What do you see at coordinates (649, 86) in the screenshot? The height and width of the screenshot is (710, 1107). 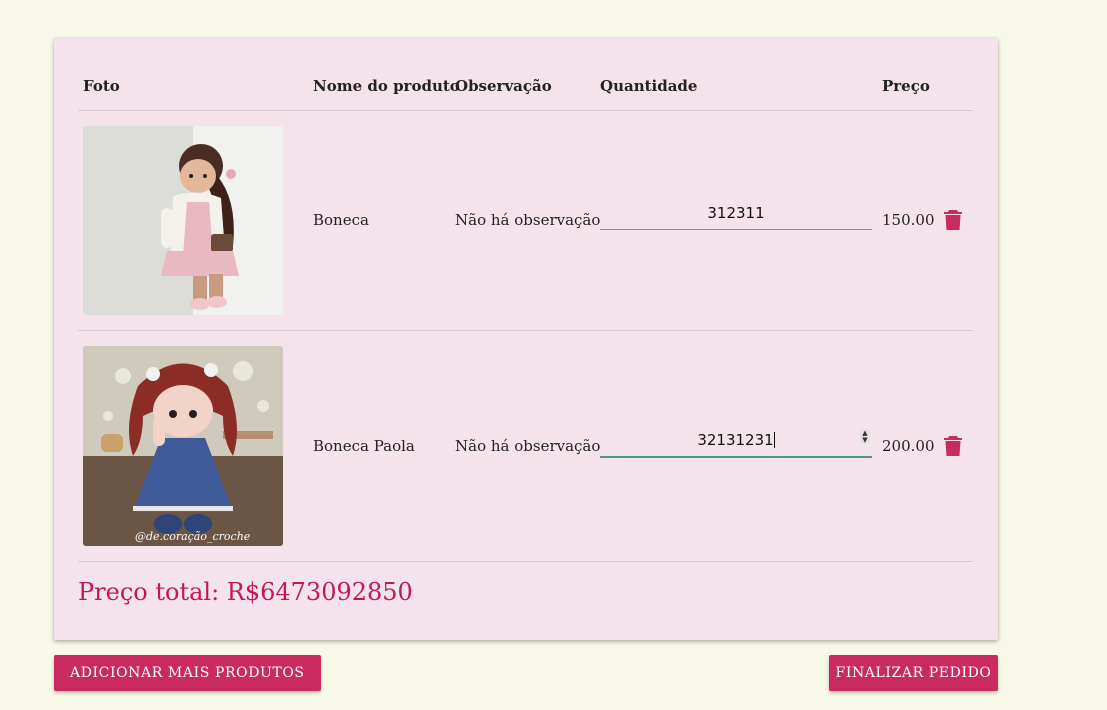 I see `header-quantity: Quantidade` at bounding box center [649, 86].